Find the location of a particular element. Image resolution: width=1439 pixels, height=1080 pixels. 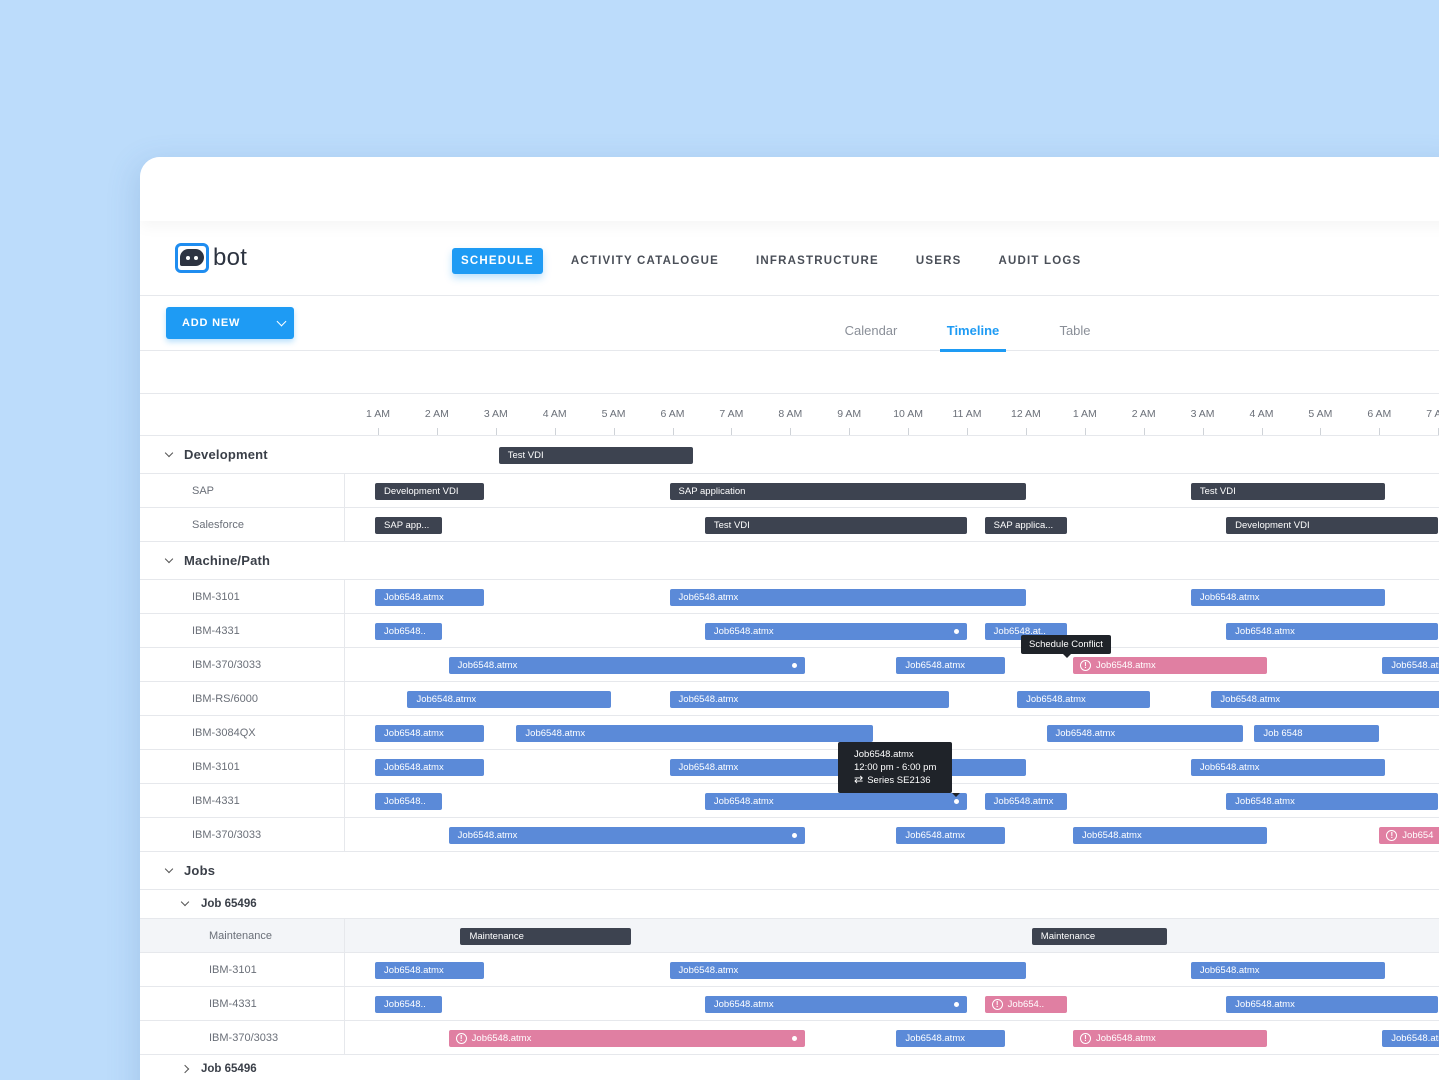

window-topbar is located at coordinates (789, 189).